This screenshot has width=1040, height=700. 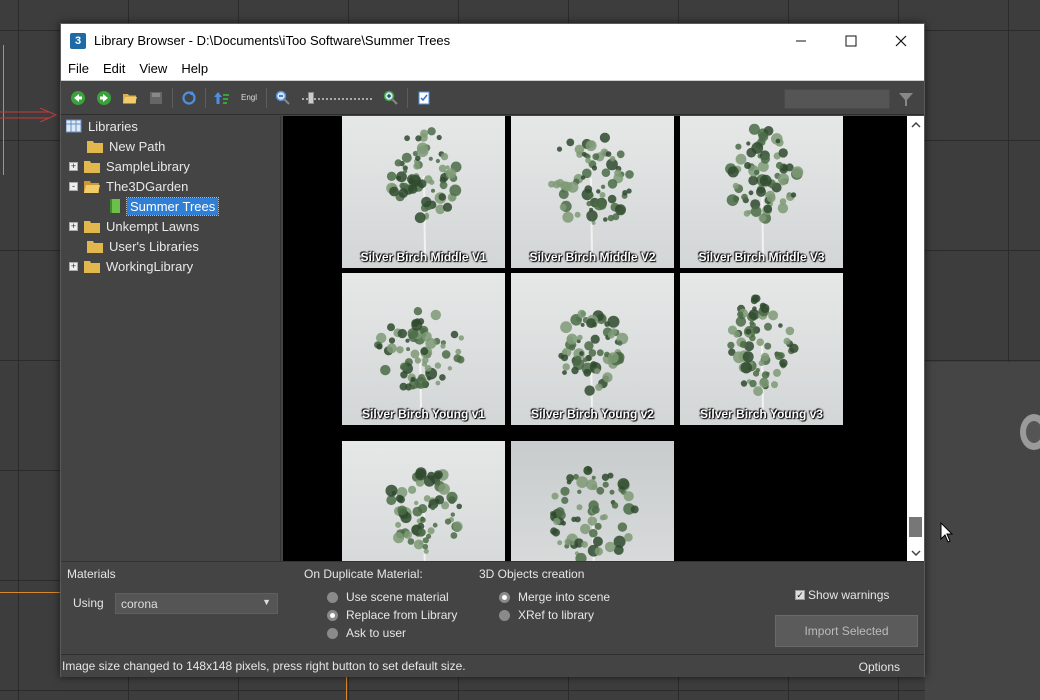 I want to click on thumbnail-item: Silver Birch Middle V3, so click(x=761, y=192).